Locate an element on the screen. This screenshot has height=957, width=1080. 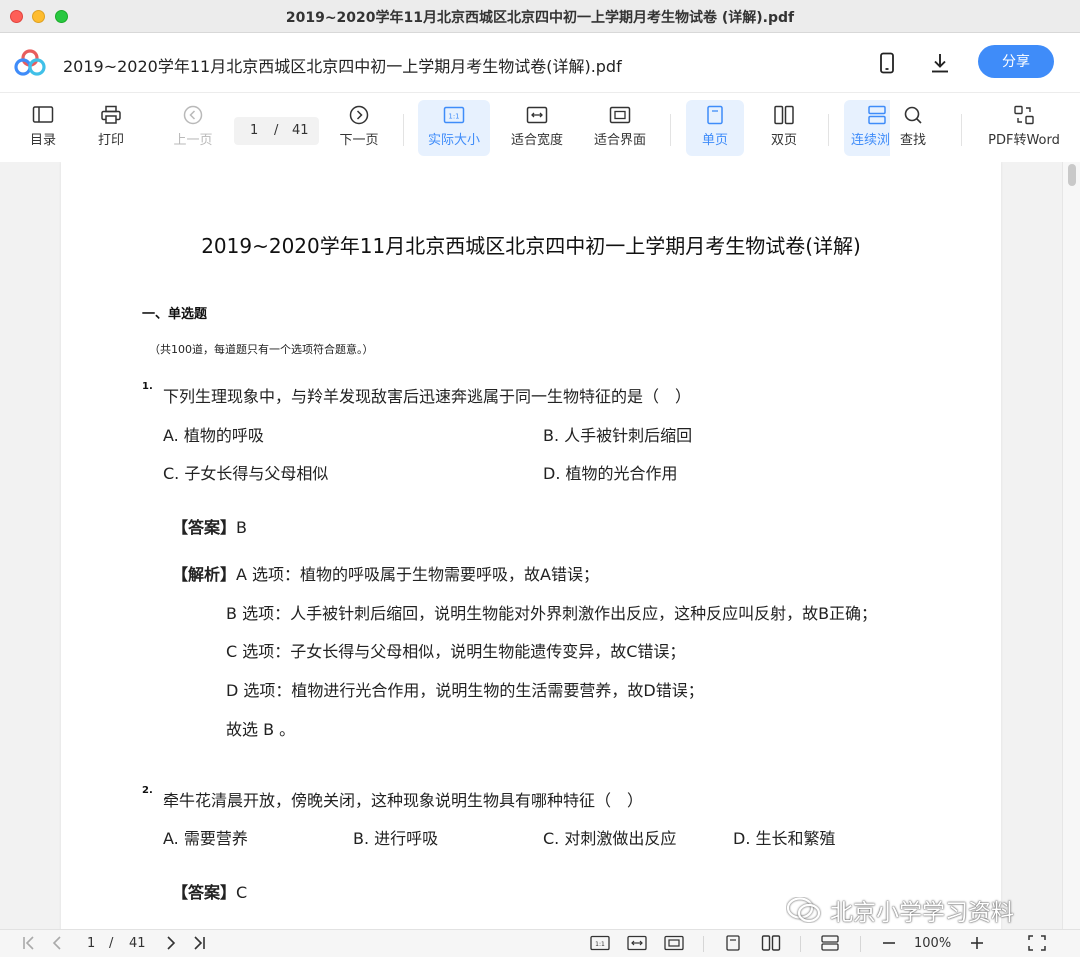
convert-icon is located at coordinates (1024, 115).